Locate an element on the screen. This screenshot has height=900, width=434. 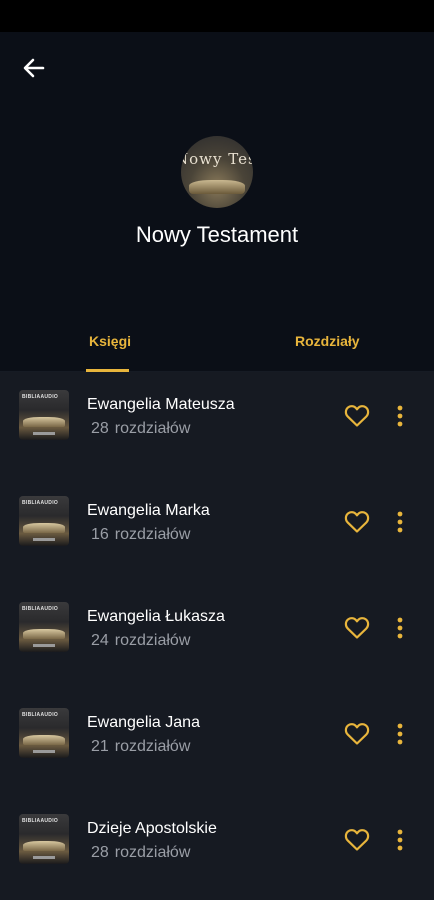
back-button is located at coordinates (34, 68).